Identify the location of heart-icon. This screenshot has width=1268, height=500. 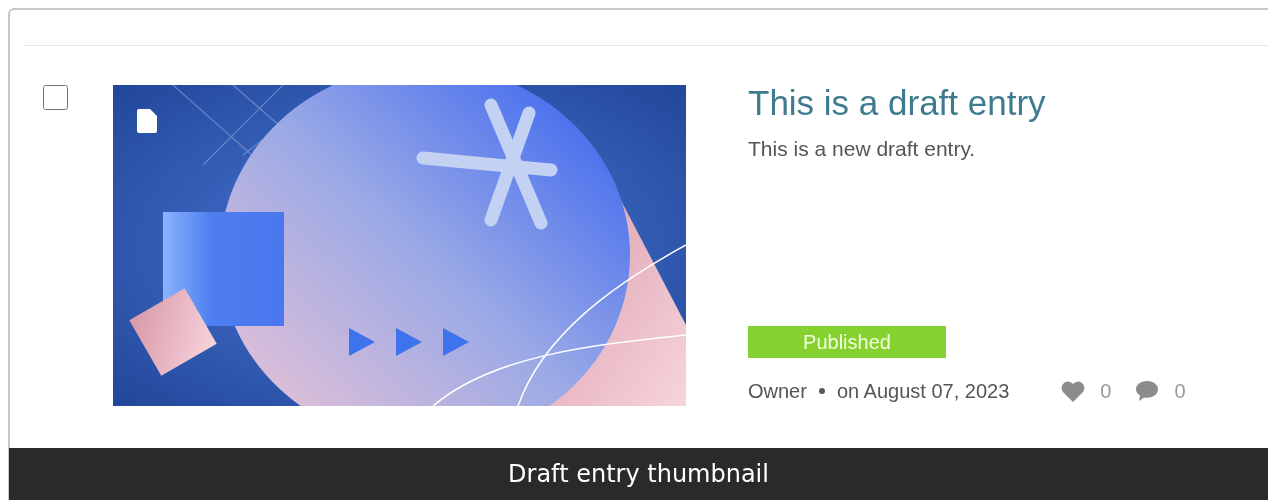
(1073, 391).